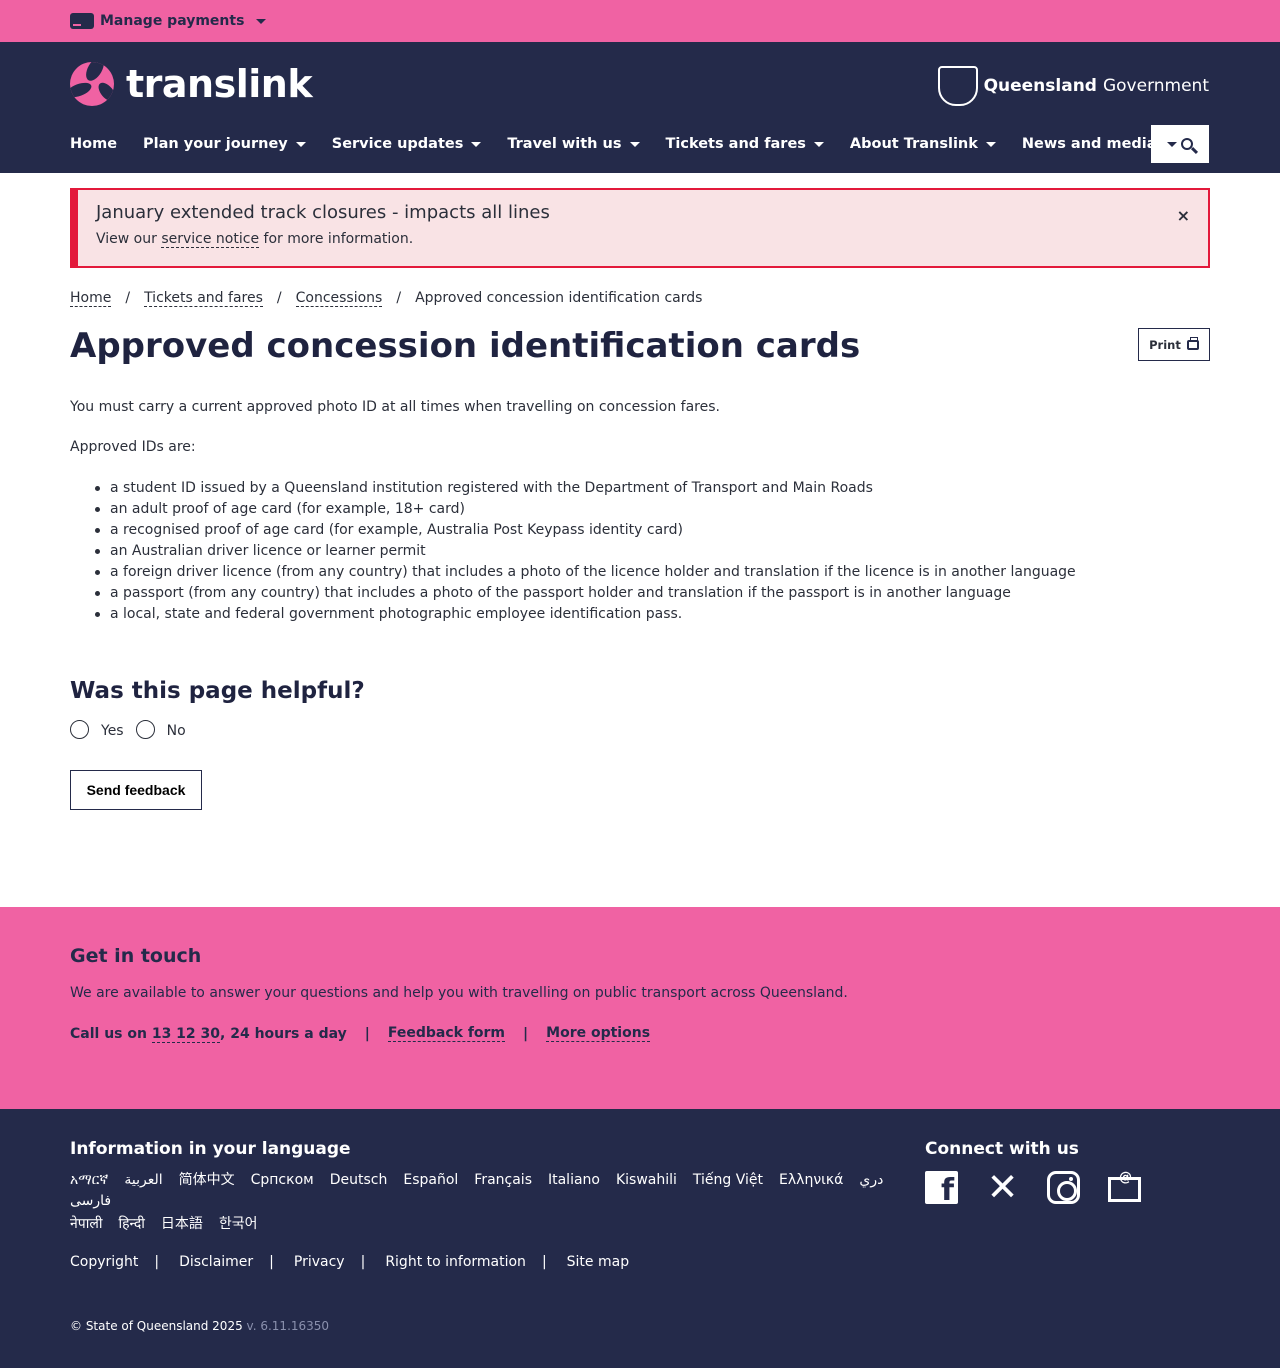 This screenshot has width=1280, height=1368. I want to click on call-us-text: Call us on 13 12 30, 24 hours a day, so click(208, 1034).